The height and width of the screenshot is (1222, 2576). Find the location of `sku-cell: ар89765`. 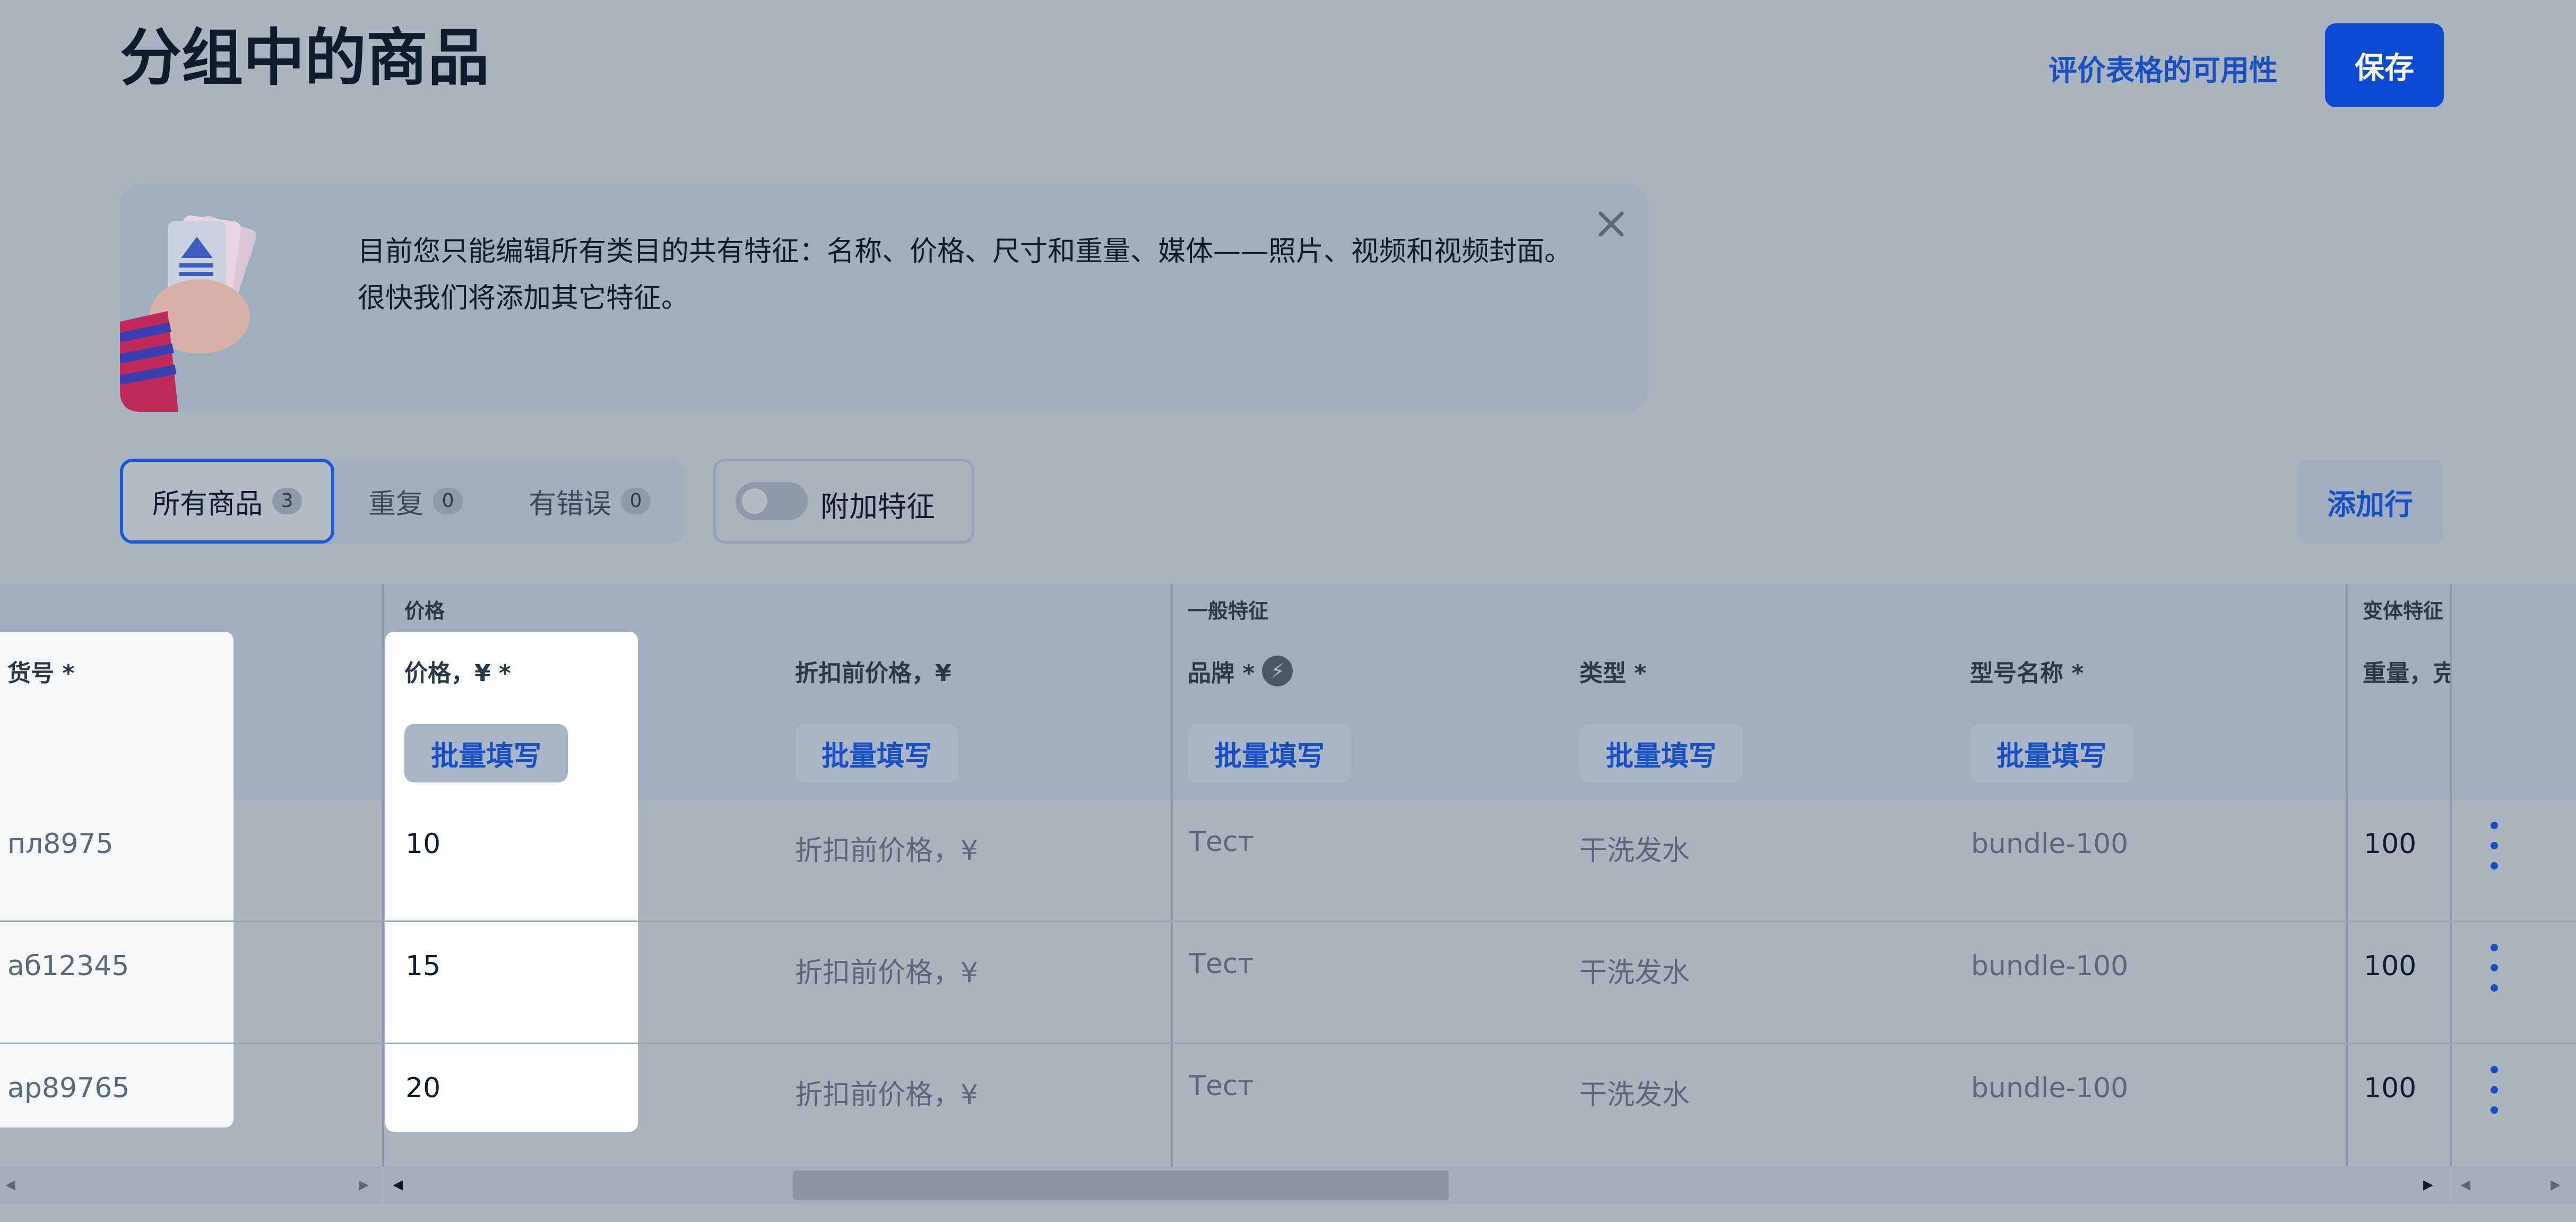

sku-cell: ар89765 is located at coordinates (68, 1088).